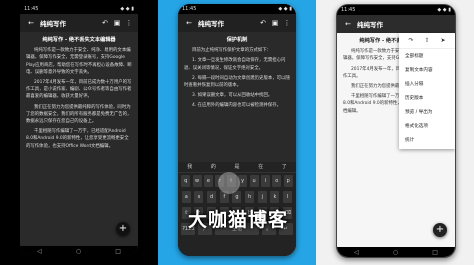 The height and width of the screenshot is (265, 474). I want to click on suggestion-bar: 我 的 是 在 了, so click(237, 167).